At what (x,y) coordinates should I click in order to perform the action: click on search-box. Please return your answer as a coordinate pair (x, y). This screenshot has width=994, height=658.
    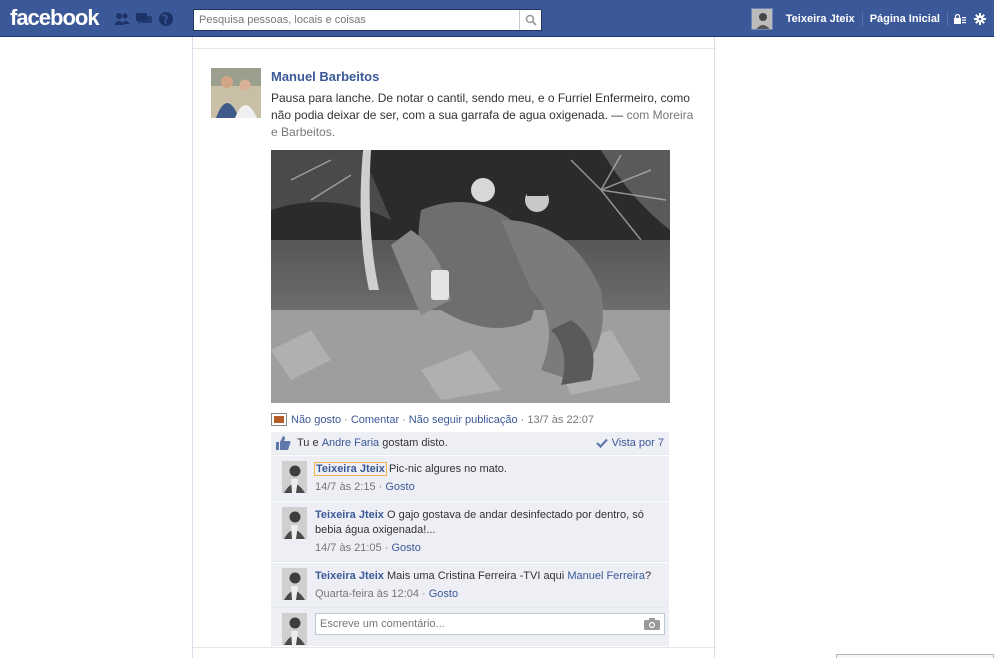
    Looking at the image, I should click on (367, 20).